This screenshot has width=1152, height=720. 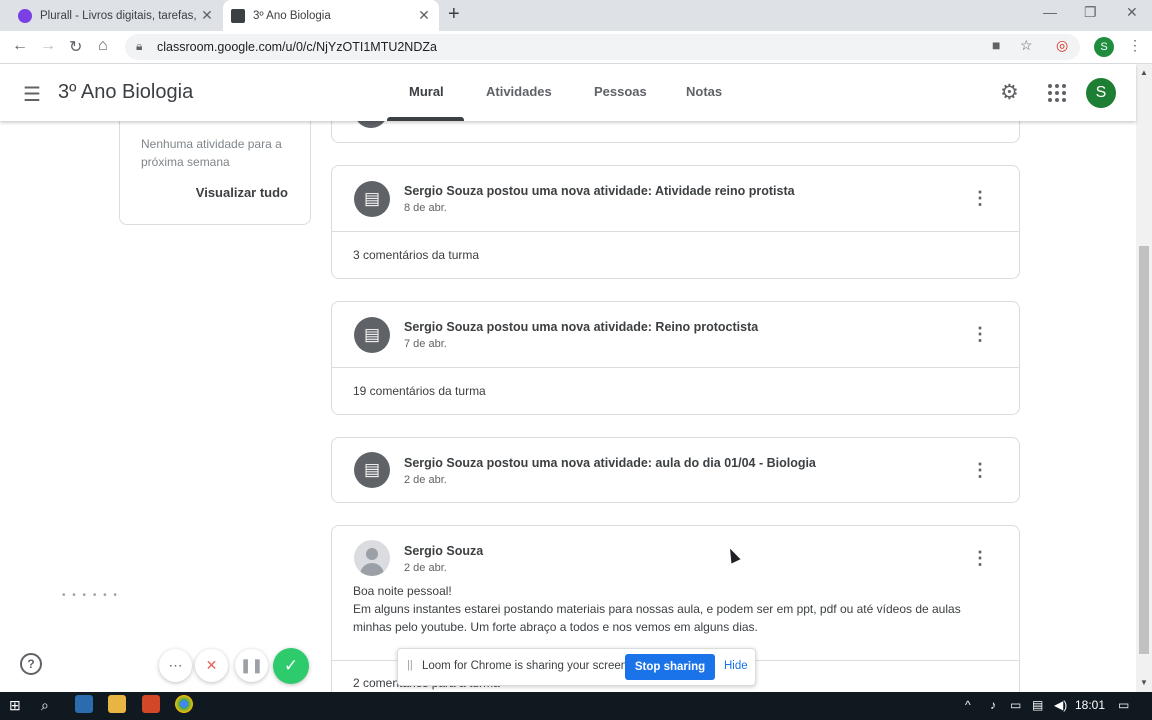 I want to click on restore-icon: ❐, so click(x=1090, y=12).